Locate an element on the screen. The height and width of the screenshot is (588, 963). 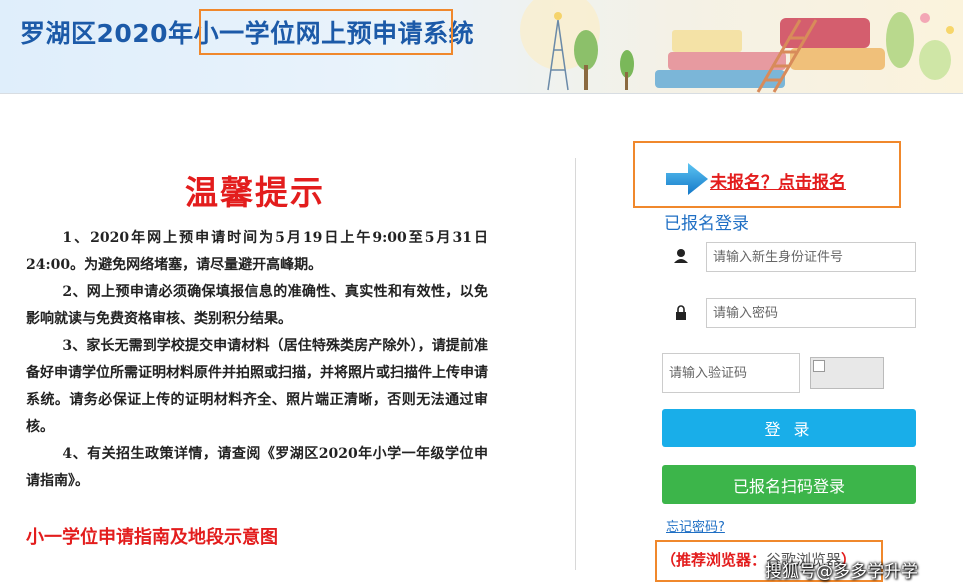
forgot-password-link: 忘记密码? is located at coordinates (695, 525).